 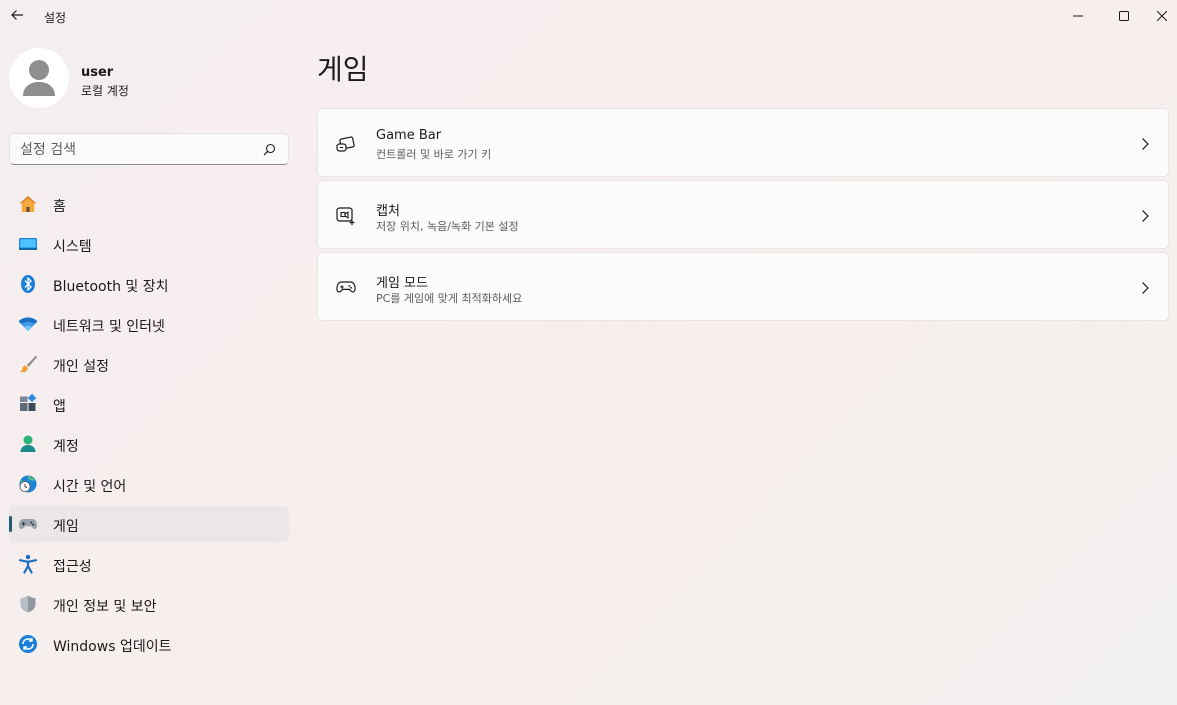 What do you see at coordinates (109, 327) in the screenshot?
I see `nav-label: 네트워크 및 인터넷` at bounding box center [109, 327].